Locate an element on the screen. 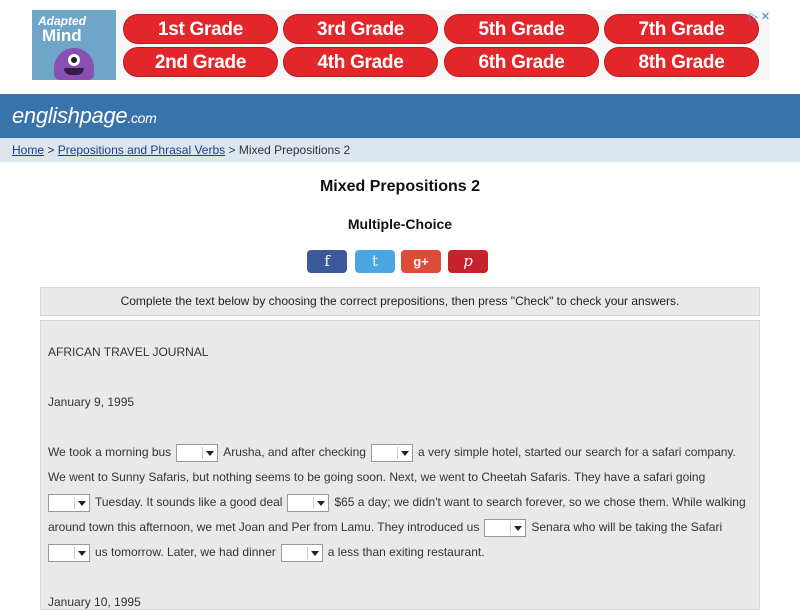 This screenshot has height=612, width=800. ad-grade-button-5: 5th Grade is located at coordinates (521, 29).